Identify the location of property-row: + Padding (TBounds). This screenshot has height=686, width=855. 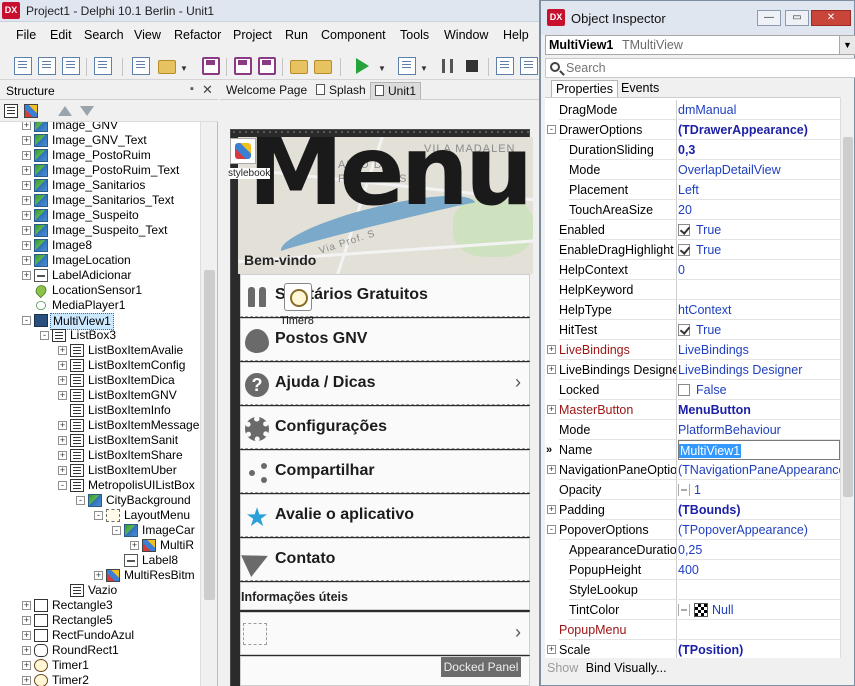
(692, 510).